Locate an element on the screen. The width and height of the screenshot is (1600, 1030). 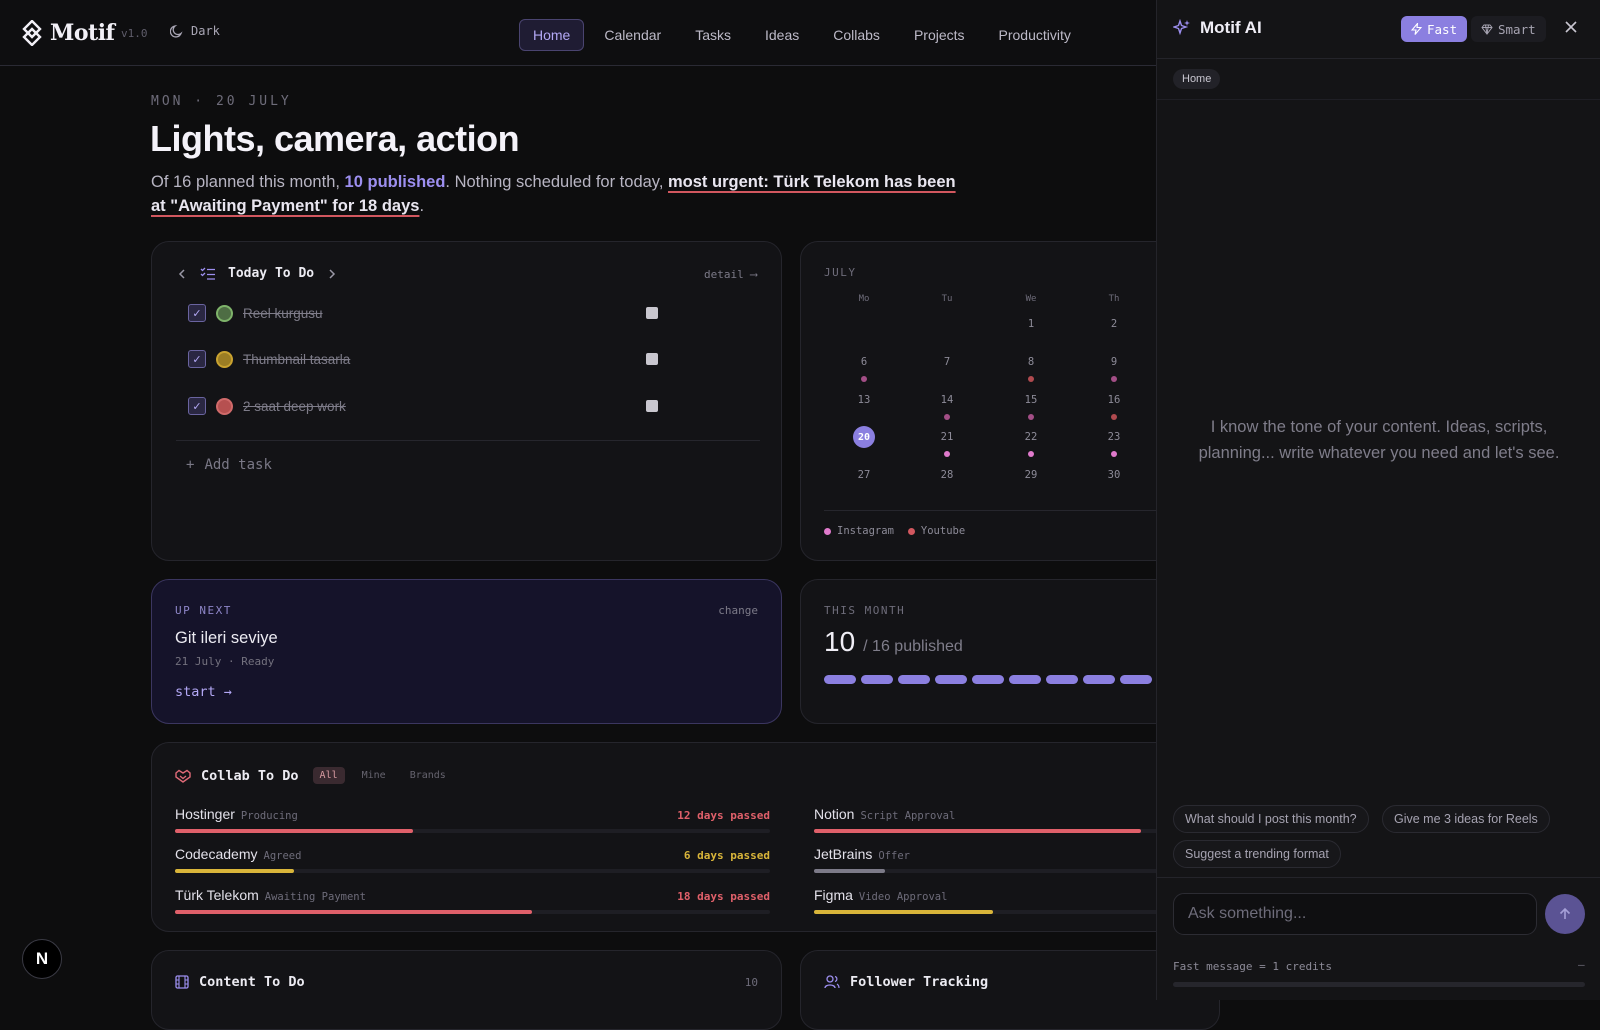
sparkles-icon is located at coordinates (1181, 27).